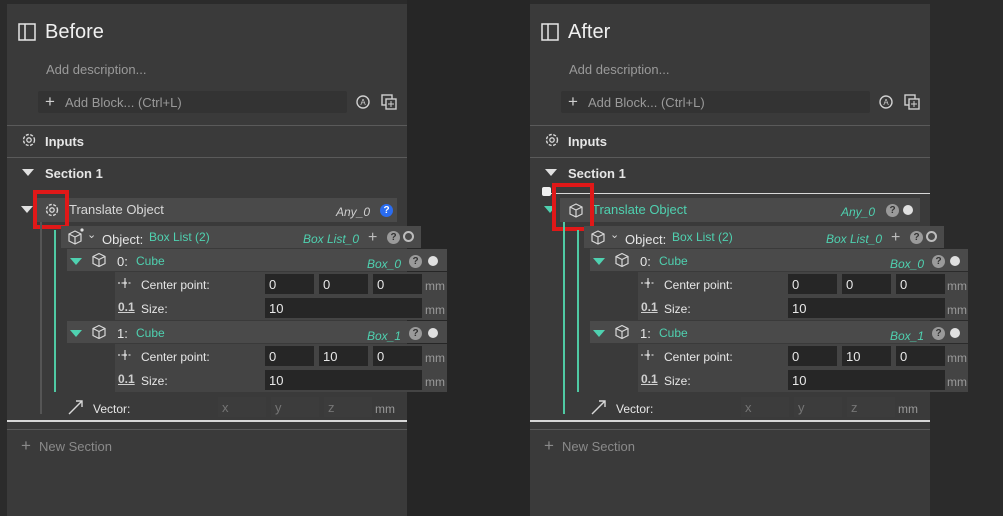 The height and width of the screenshot is (516, 1003). What do you see at coordinates (645, 333) in the screenshot?
I see `item-index: 1:` at bounding box center [645, 333].